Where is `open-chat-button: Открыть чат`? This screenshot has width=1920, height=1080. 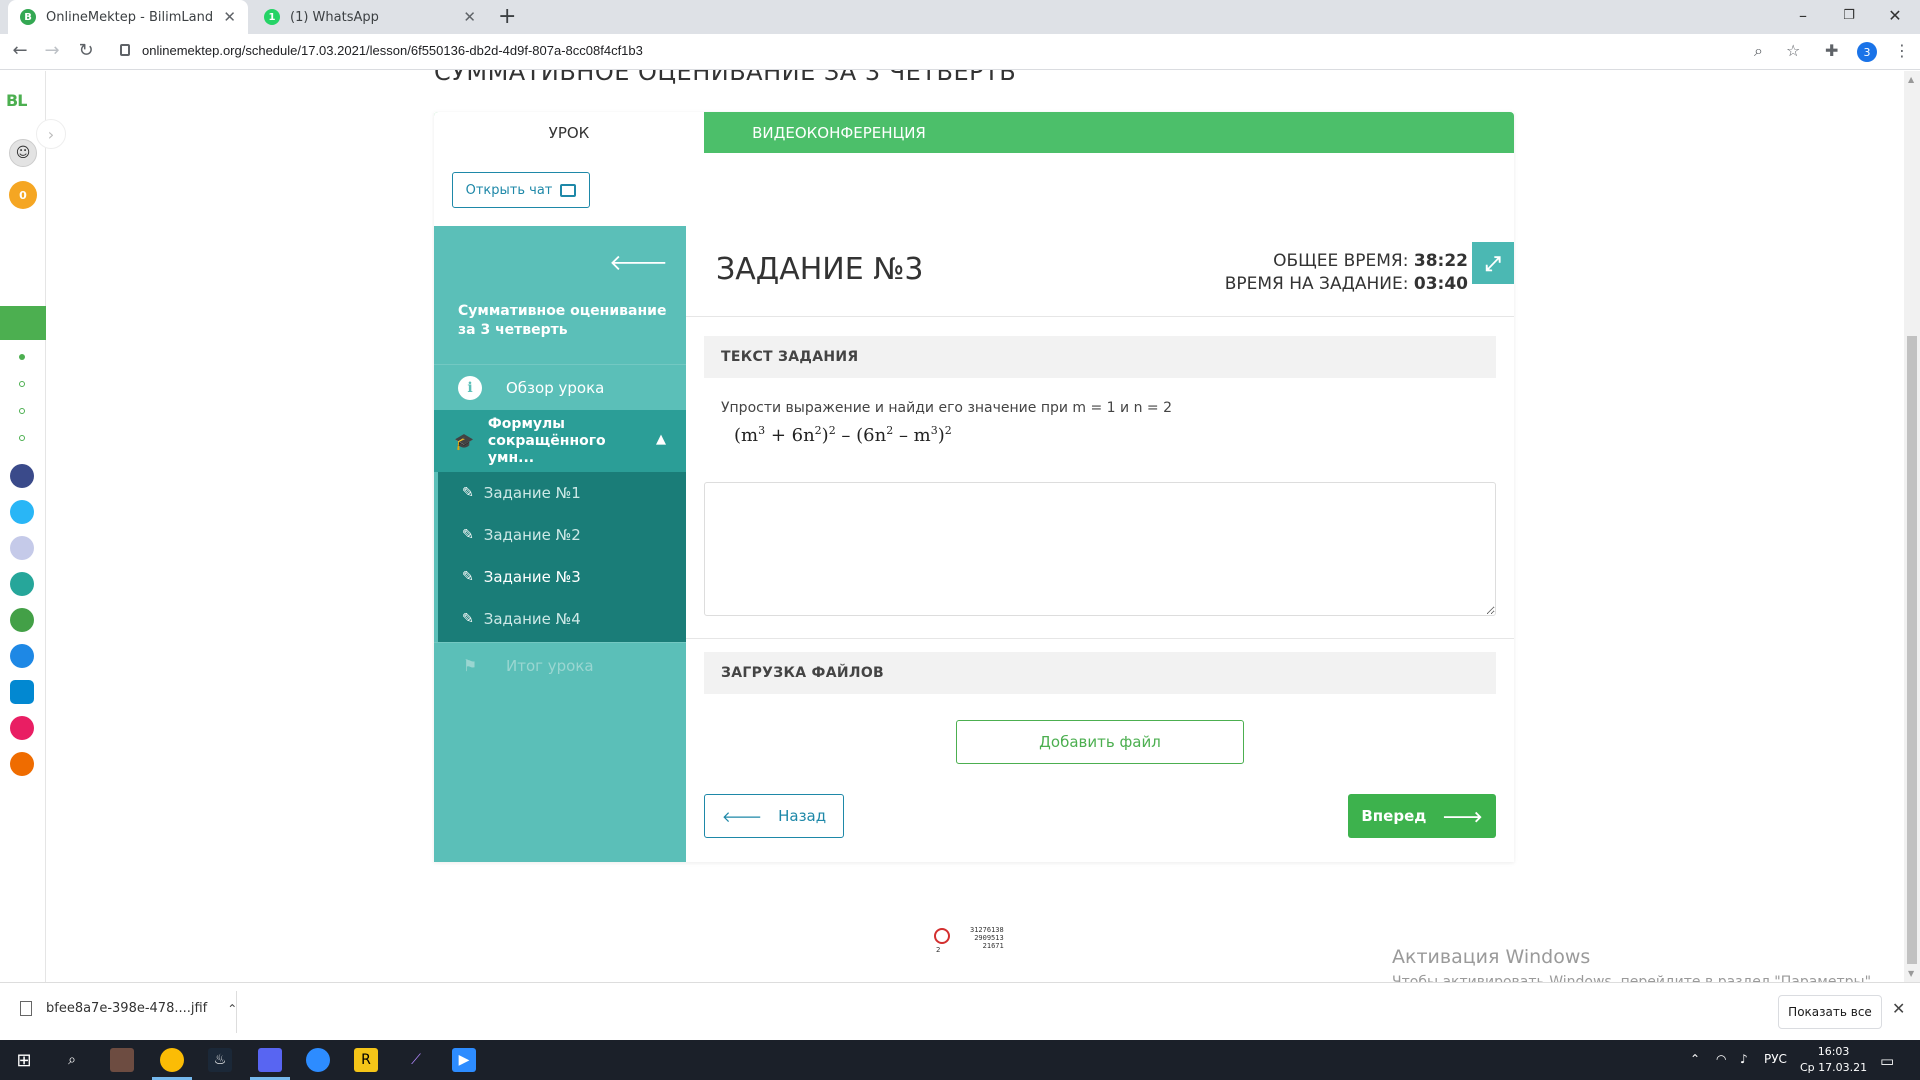 open-chat-button: Открыть чат is located at coordinates (521, 190).